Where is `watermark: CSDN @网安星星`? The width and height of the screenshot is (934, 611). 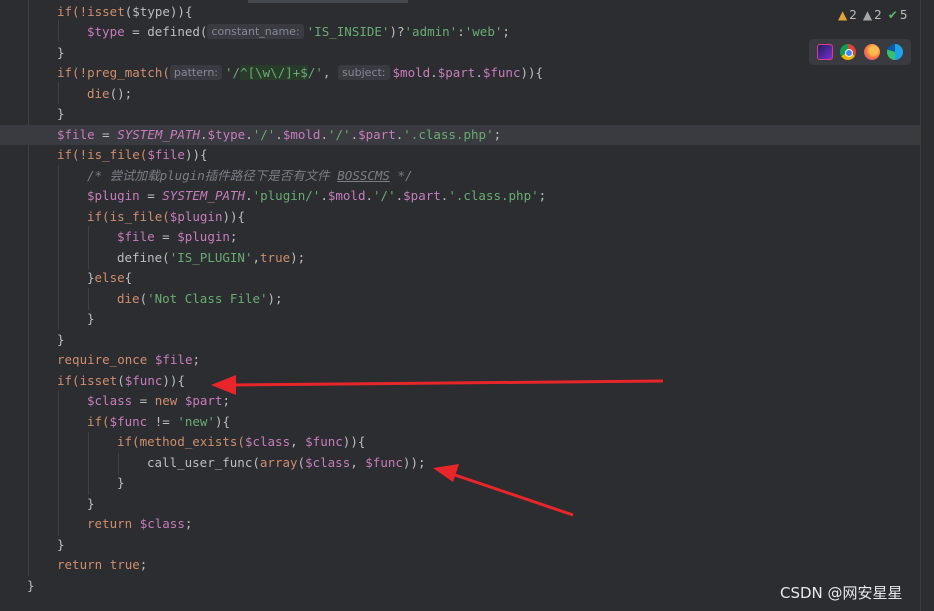 watermark: CSDN @网安星星 is located at coordinates (841, 593).